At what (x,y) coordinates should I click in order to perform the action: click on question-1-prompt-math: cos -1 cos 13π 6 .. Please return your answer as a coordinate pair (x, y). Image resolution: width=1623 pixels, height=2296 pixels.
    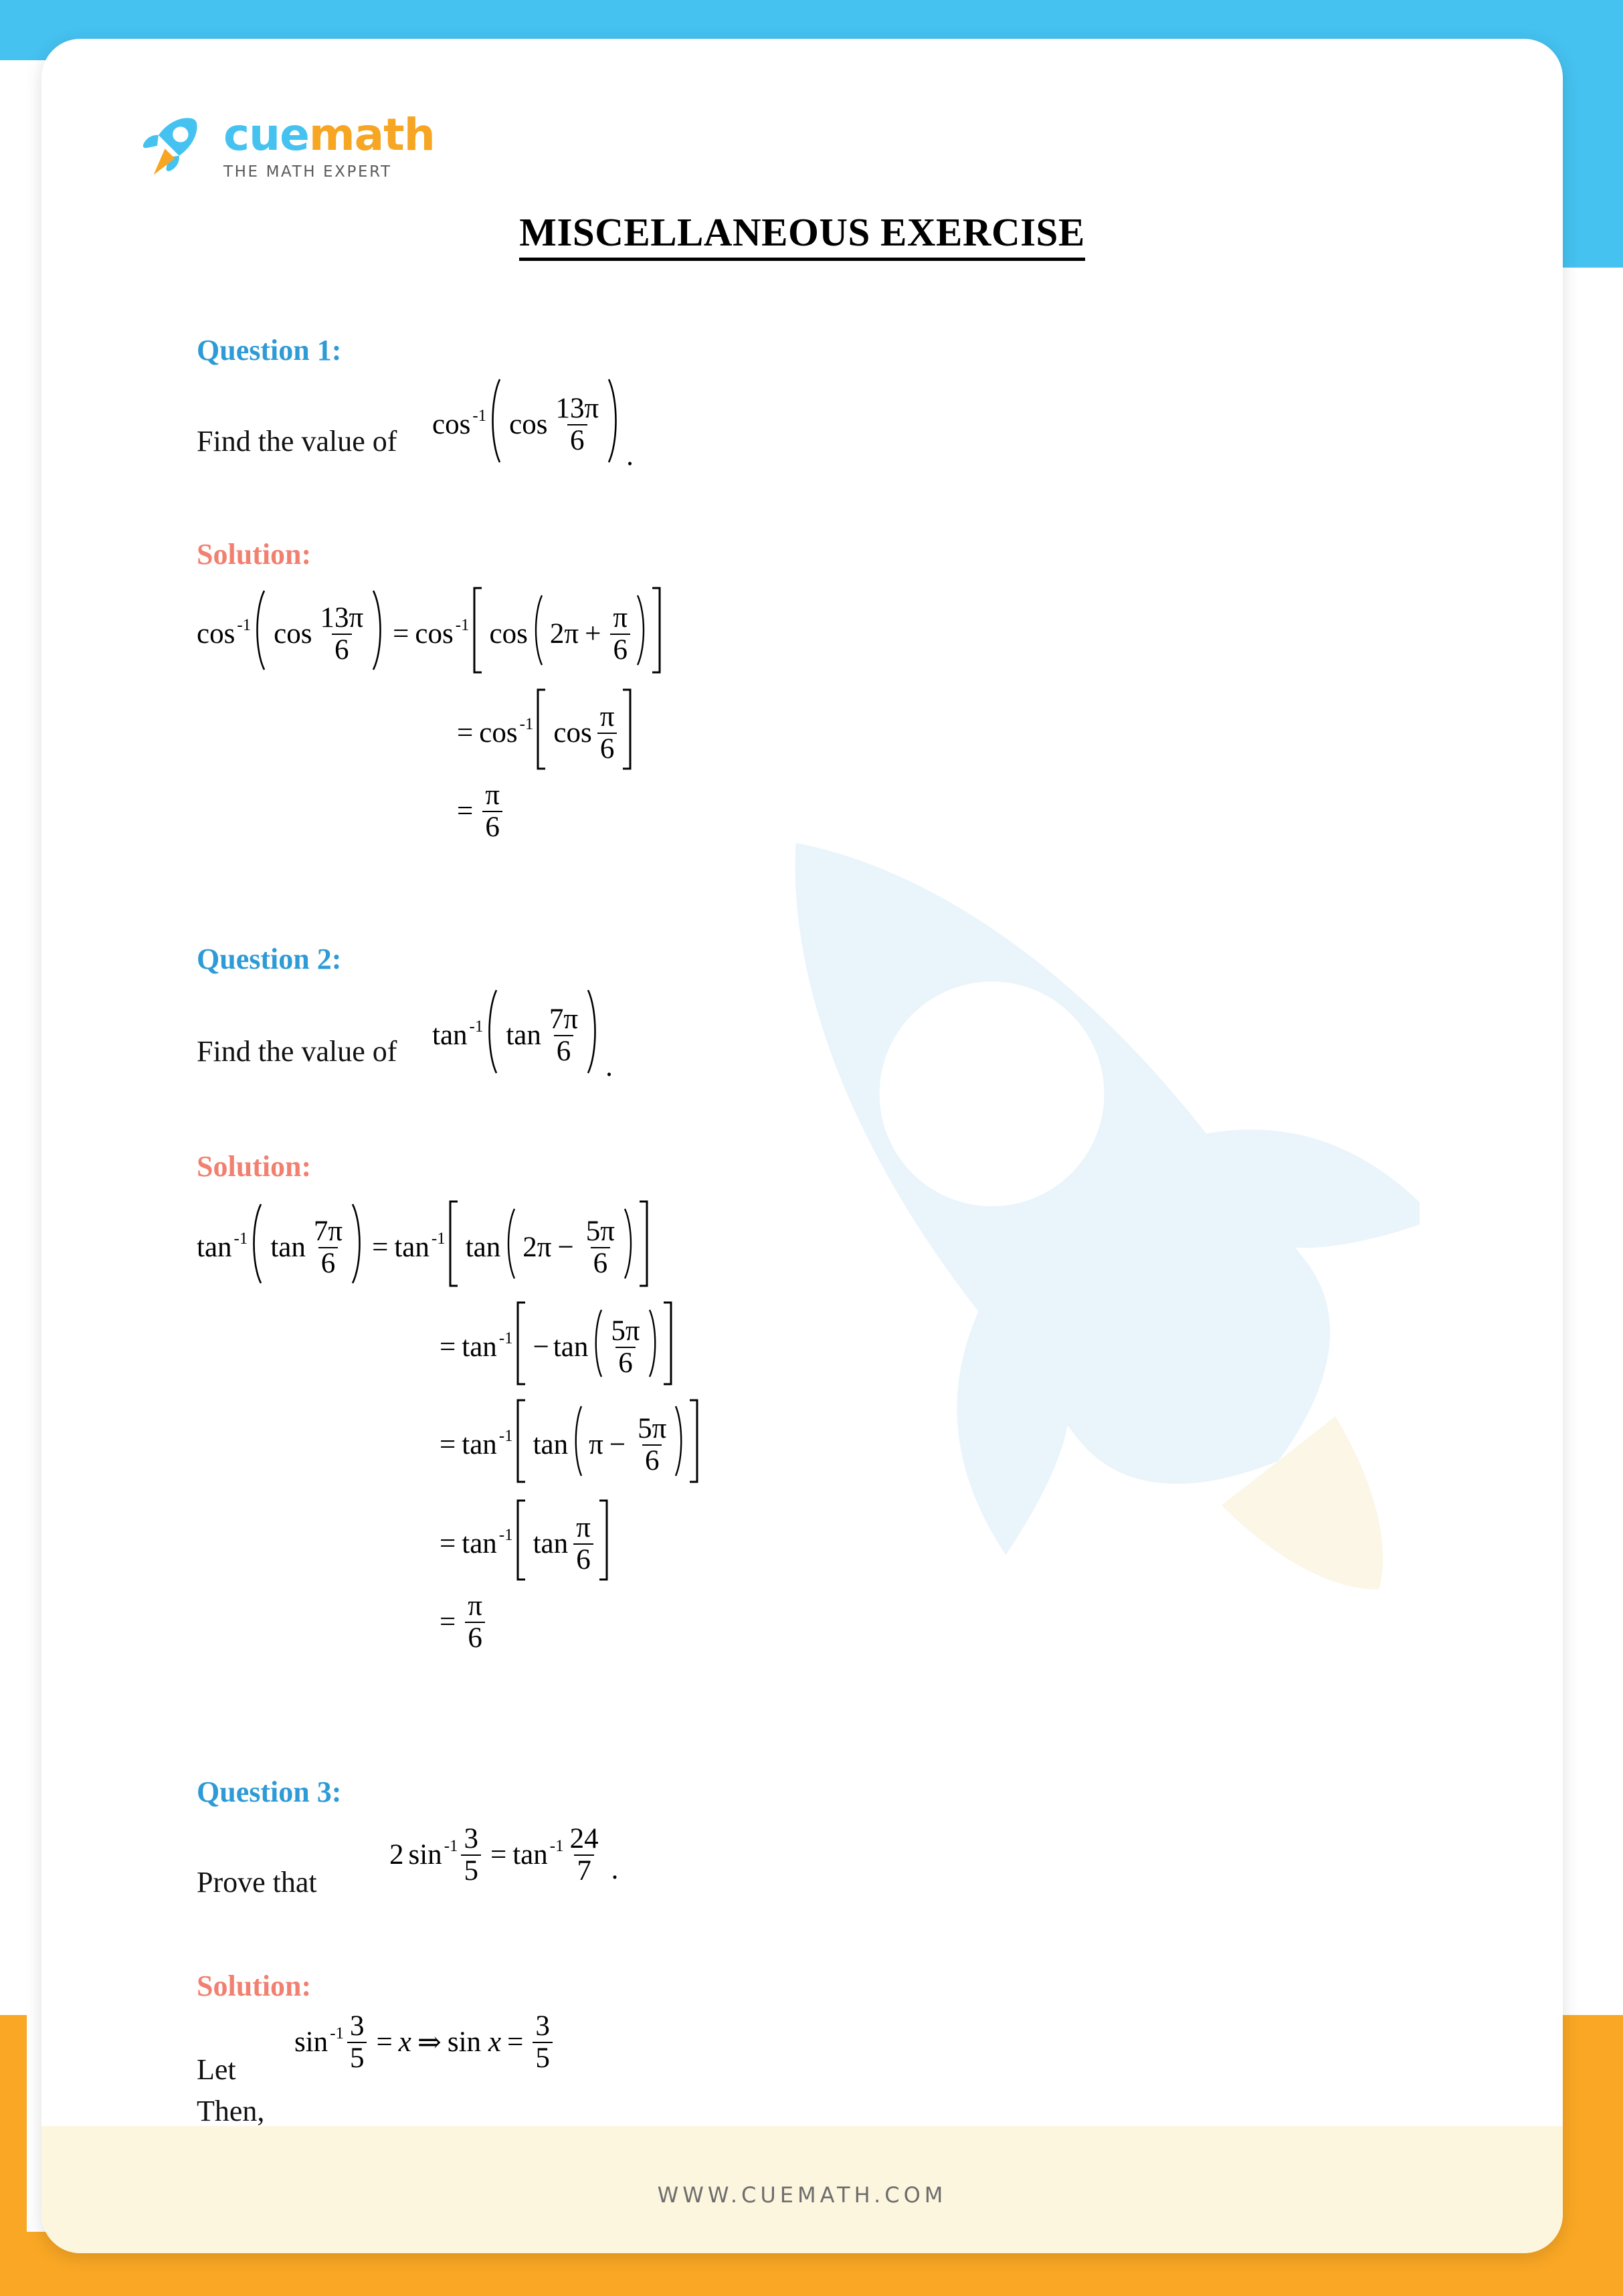
    Looking at the image, I should click on (533, 424).